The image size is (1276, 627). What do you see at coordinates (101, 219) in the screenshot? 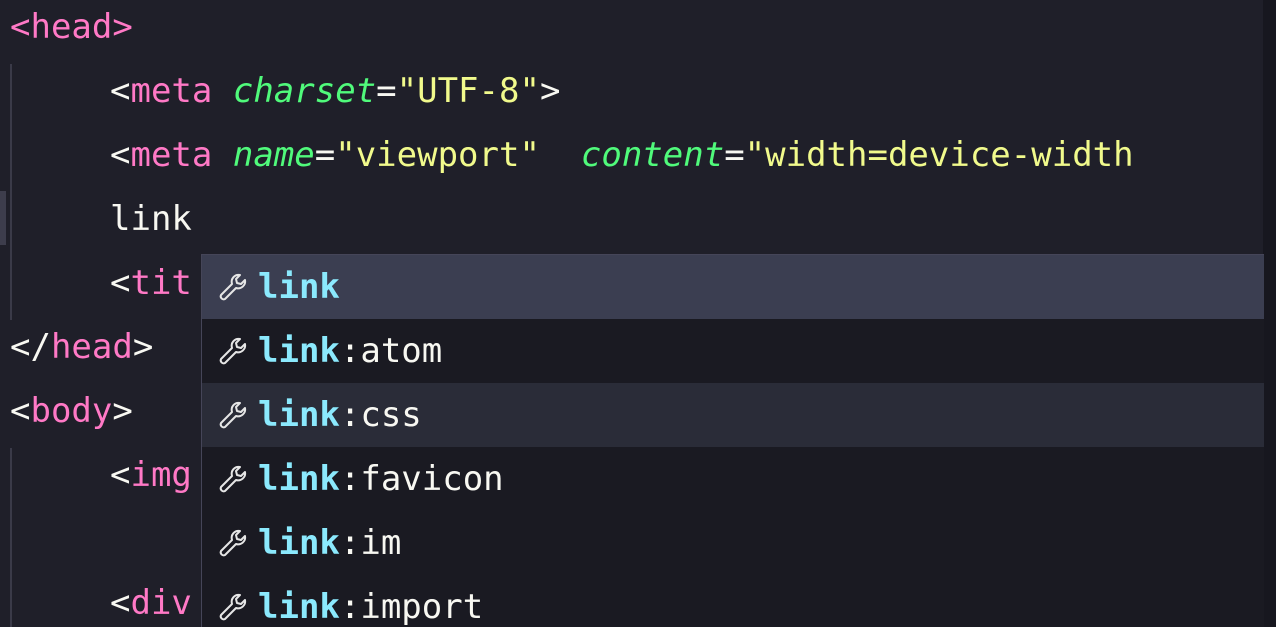
I see `code-line-typed: link` at bounding box center [101, 219].